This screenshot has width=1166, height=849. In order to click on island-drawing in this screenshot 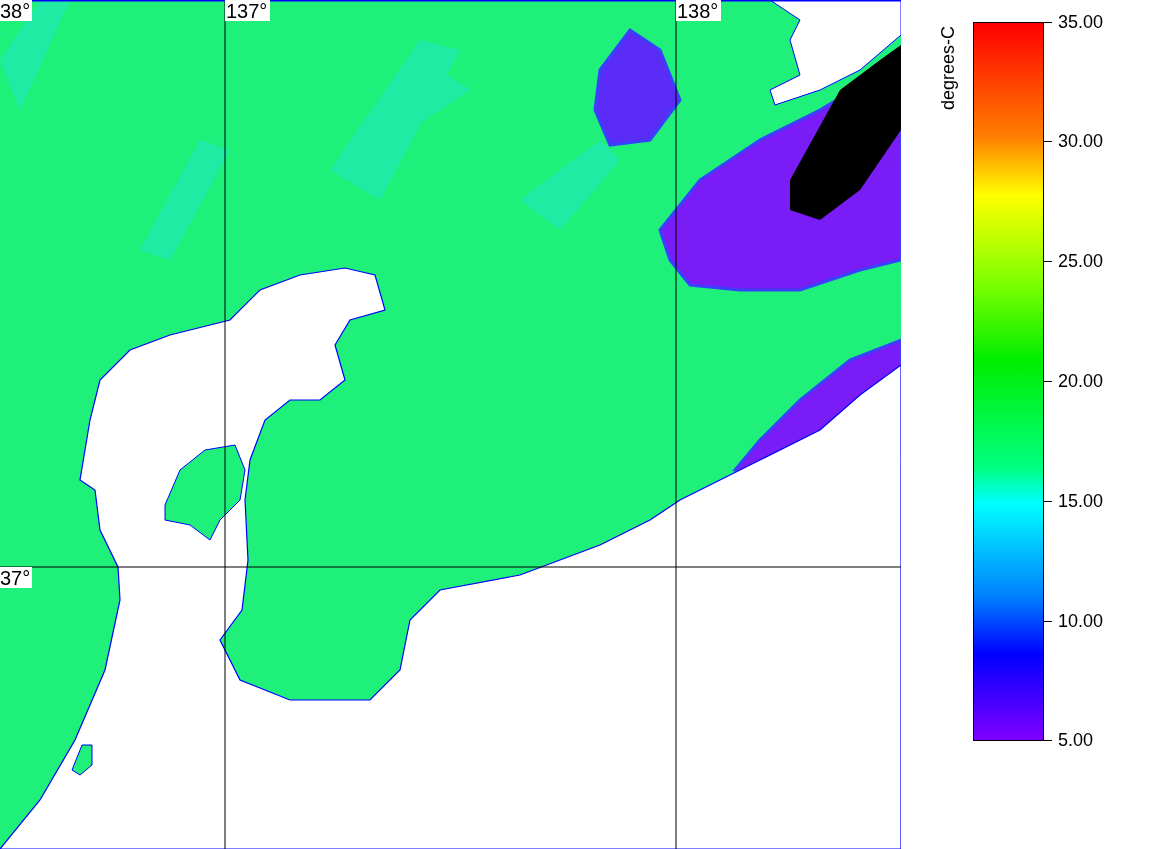, I will do `click(82, 760)`.